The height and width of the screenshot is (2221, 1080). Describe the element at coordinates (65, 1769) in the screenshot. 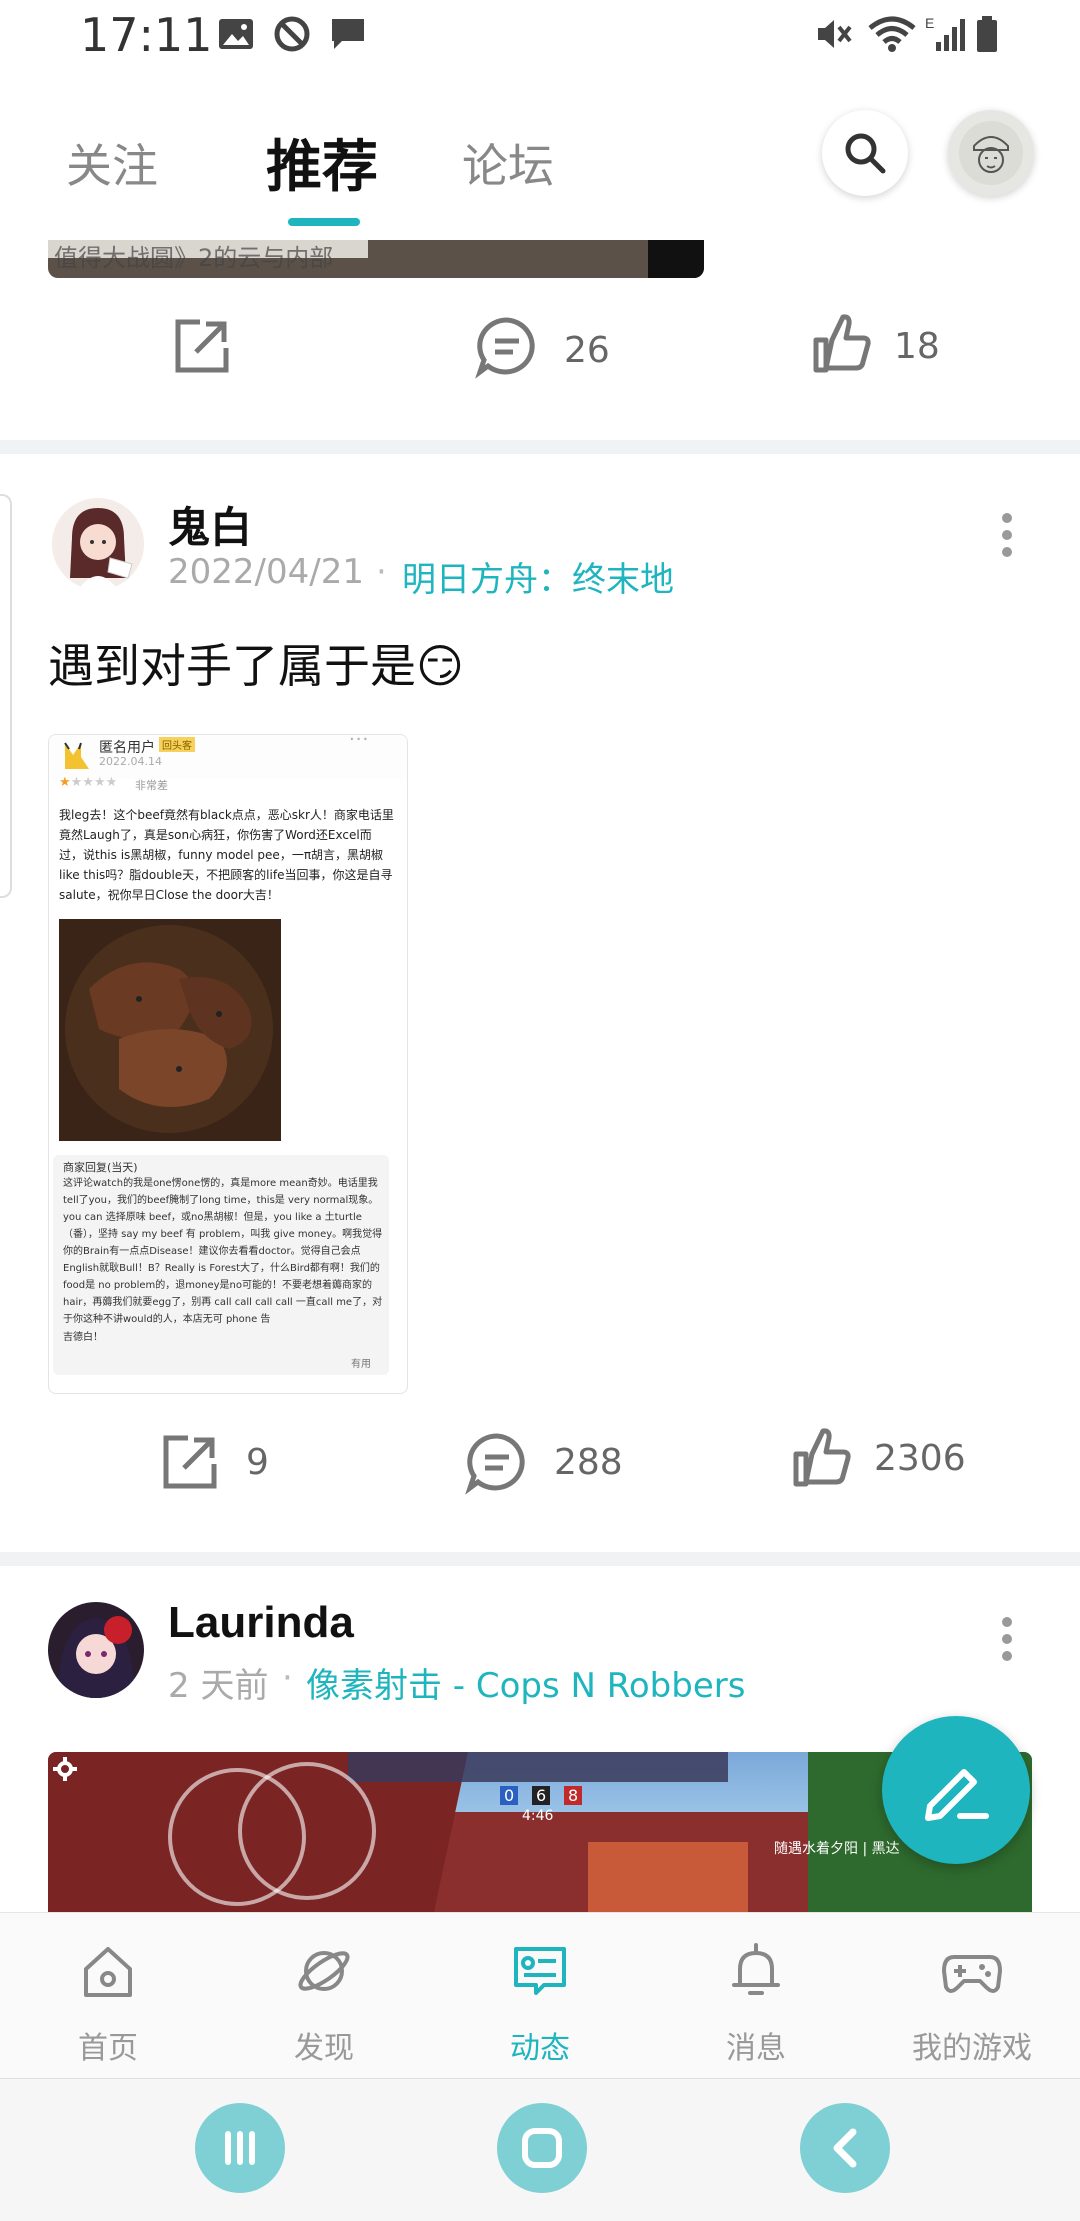

I see `settings-icon` at that location.